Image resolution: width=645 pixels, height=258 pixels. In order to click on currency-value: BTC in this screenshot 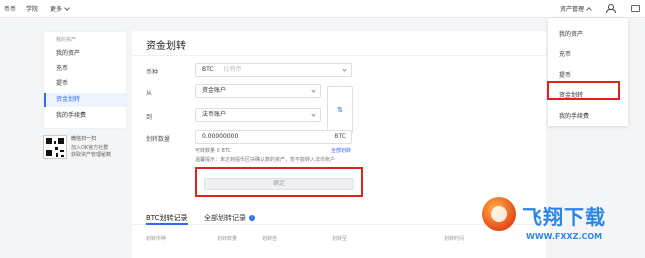, I will do `click(208, 69)`.